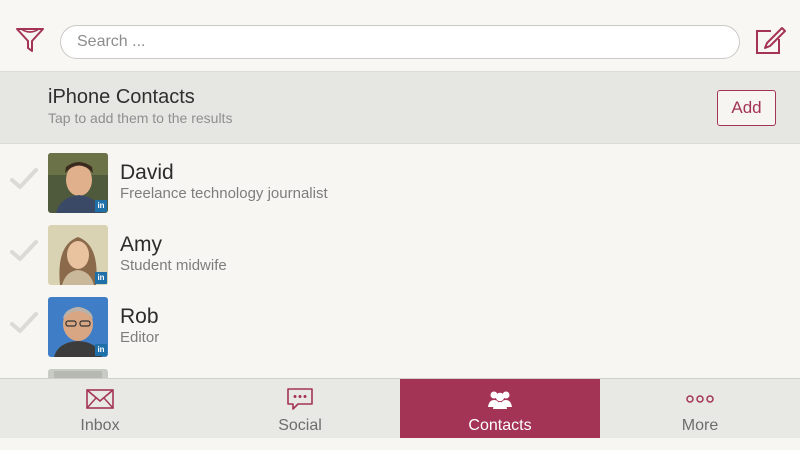  Describe the element at coordinates (700, 399) in the screenshot. I see `more-dots-icon` at that location.